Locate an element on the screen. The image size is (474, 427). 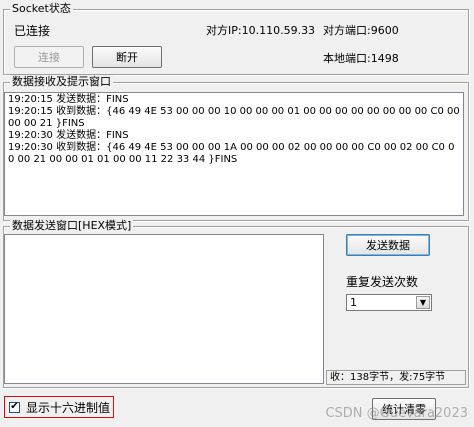
connection-status: 已连接 is located at coordinates (32, 31).